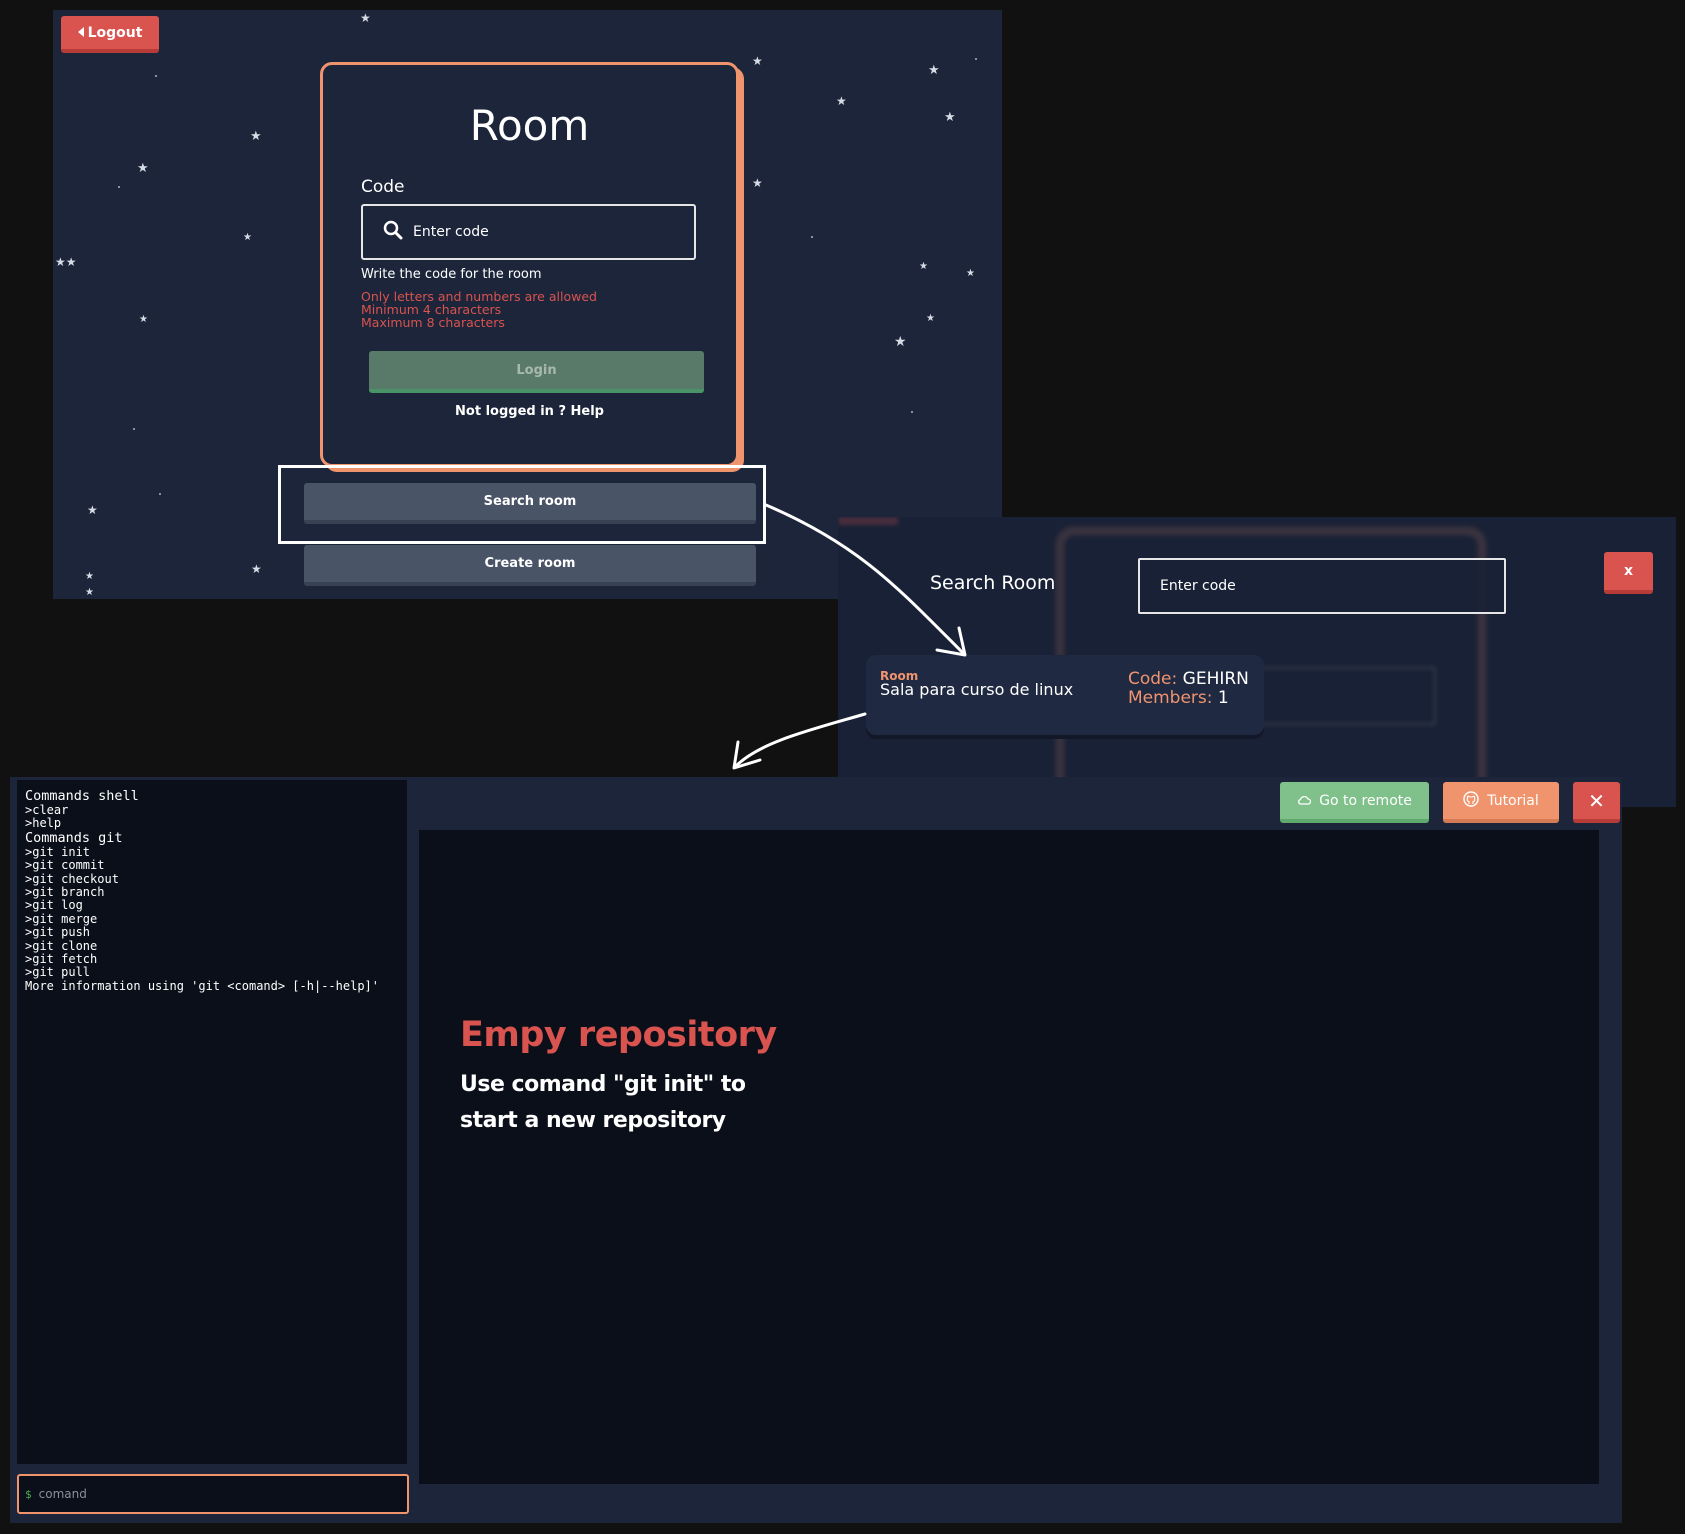  I want to click on room-code: Code: GEHIRN, so click(1188, 679).